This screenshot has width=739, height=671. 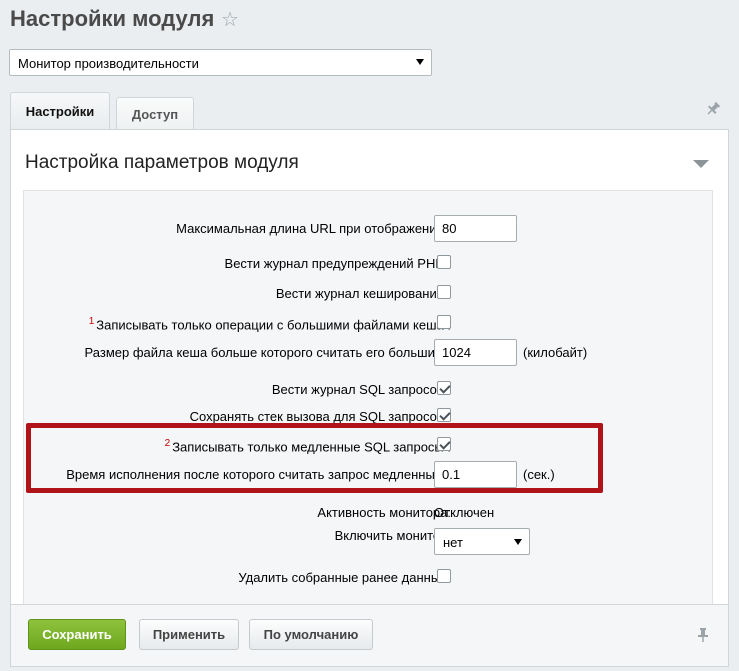 I want to click on log-caching-checkbox, so click(x=444, y=292).